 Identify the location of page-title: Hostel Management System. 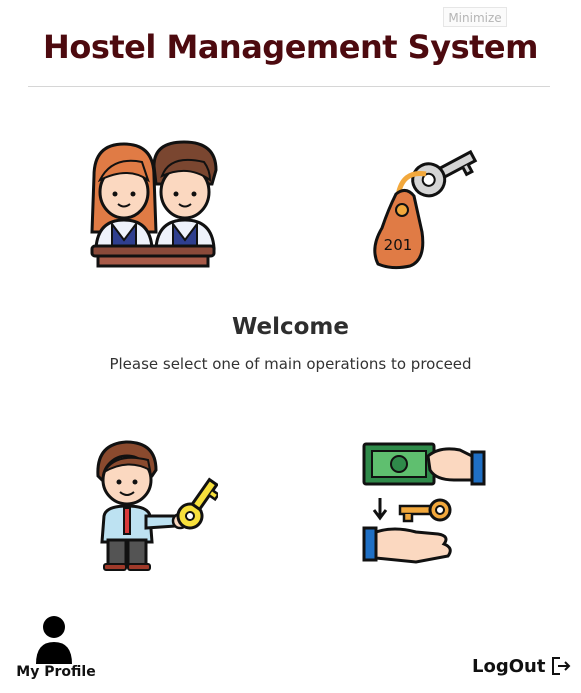
(290, 47).